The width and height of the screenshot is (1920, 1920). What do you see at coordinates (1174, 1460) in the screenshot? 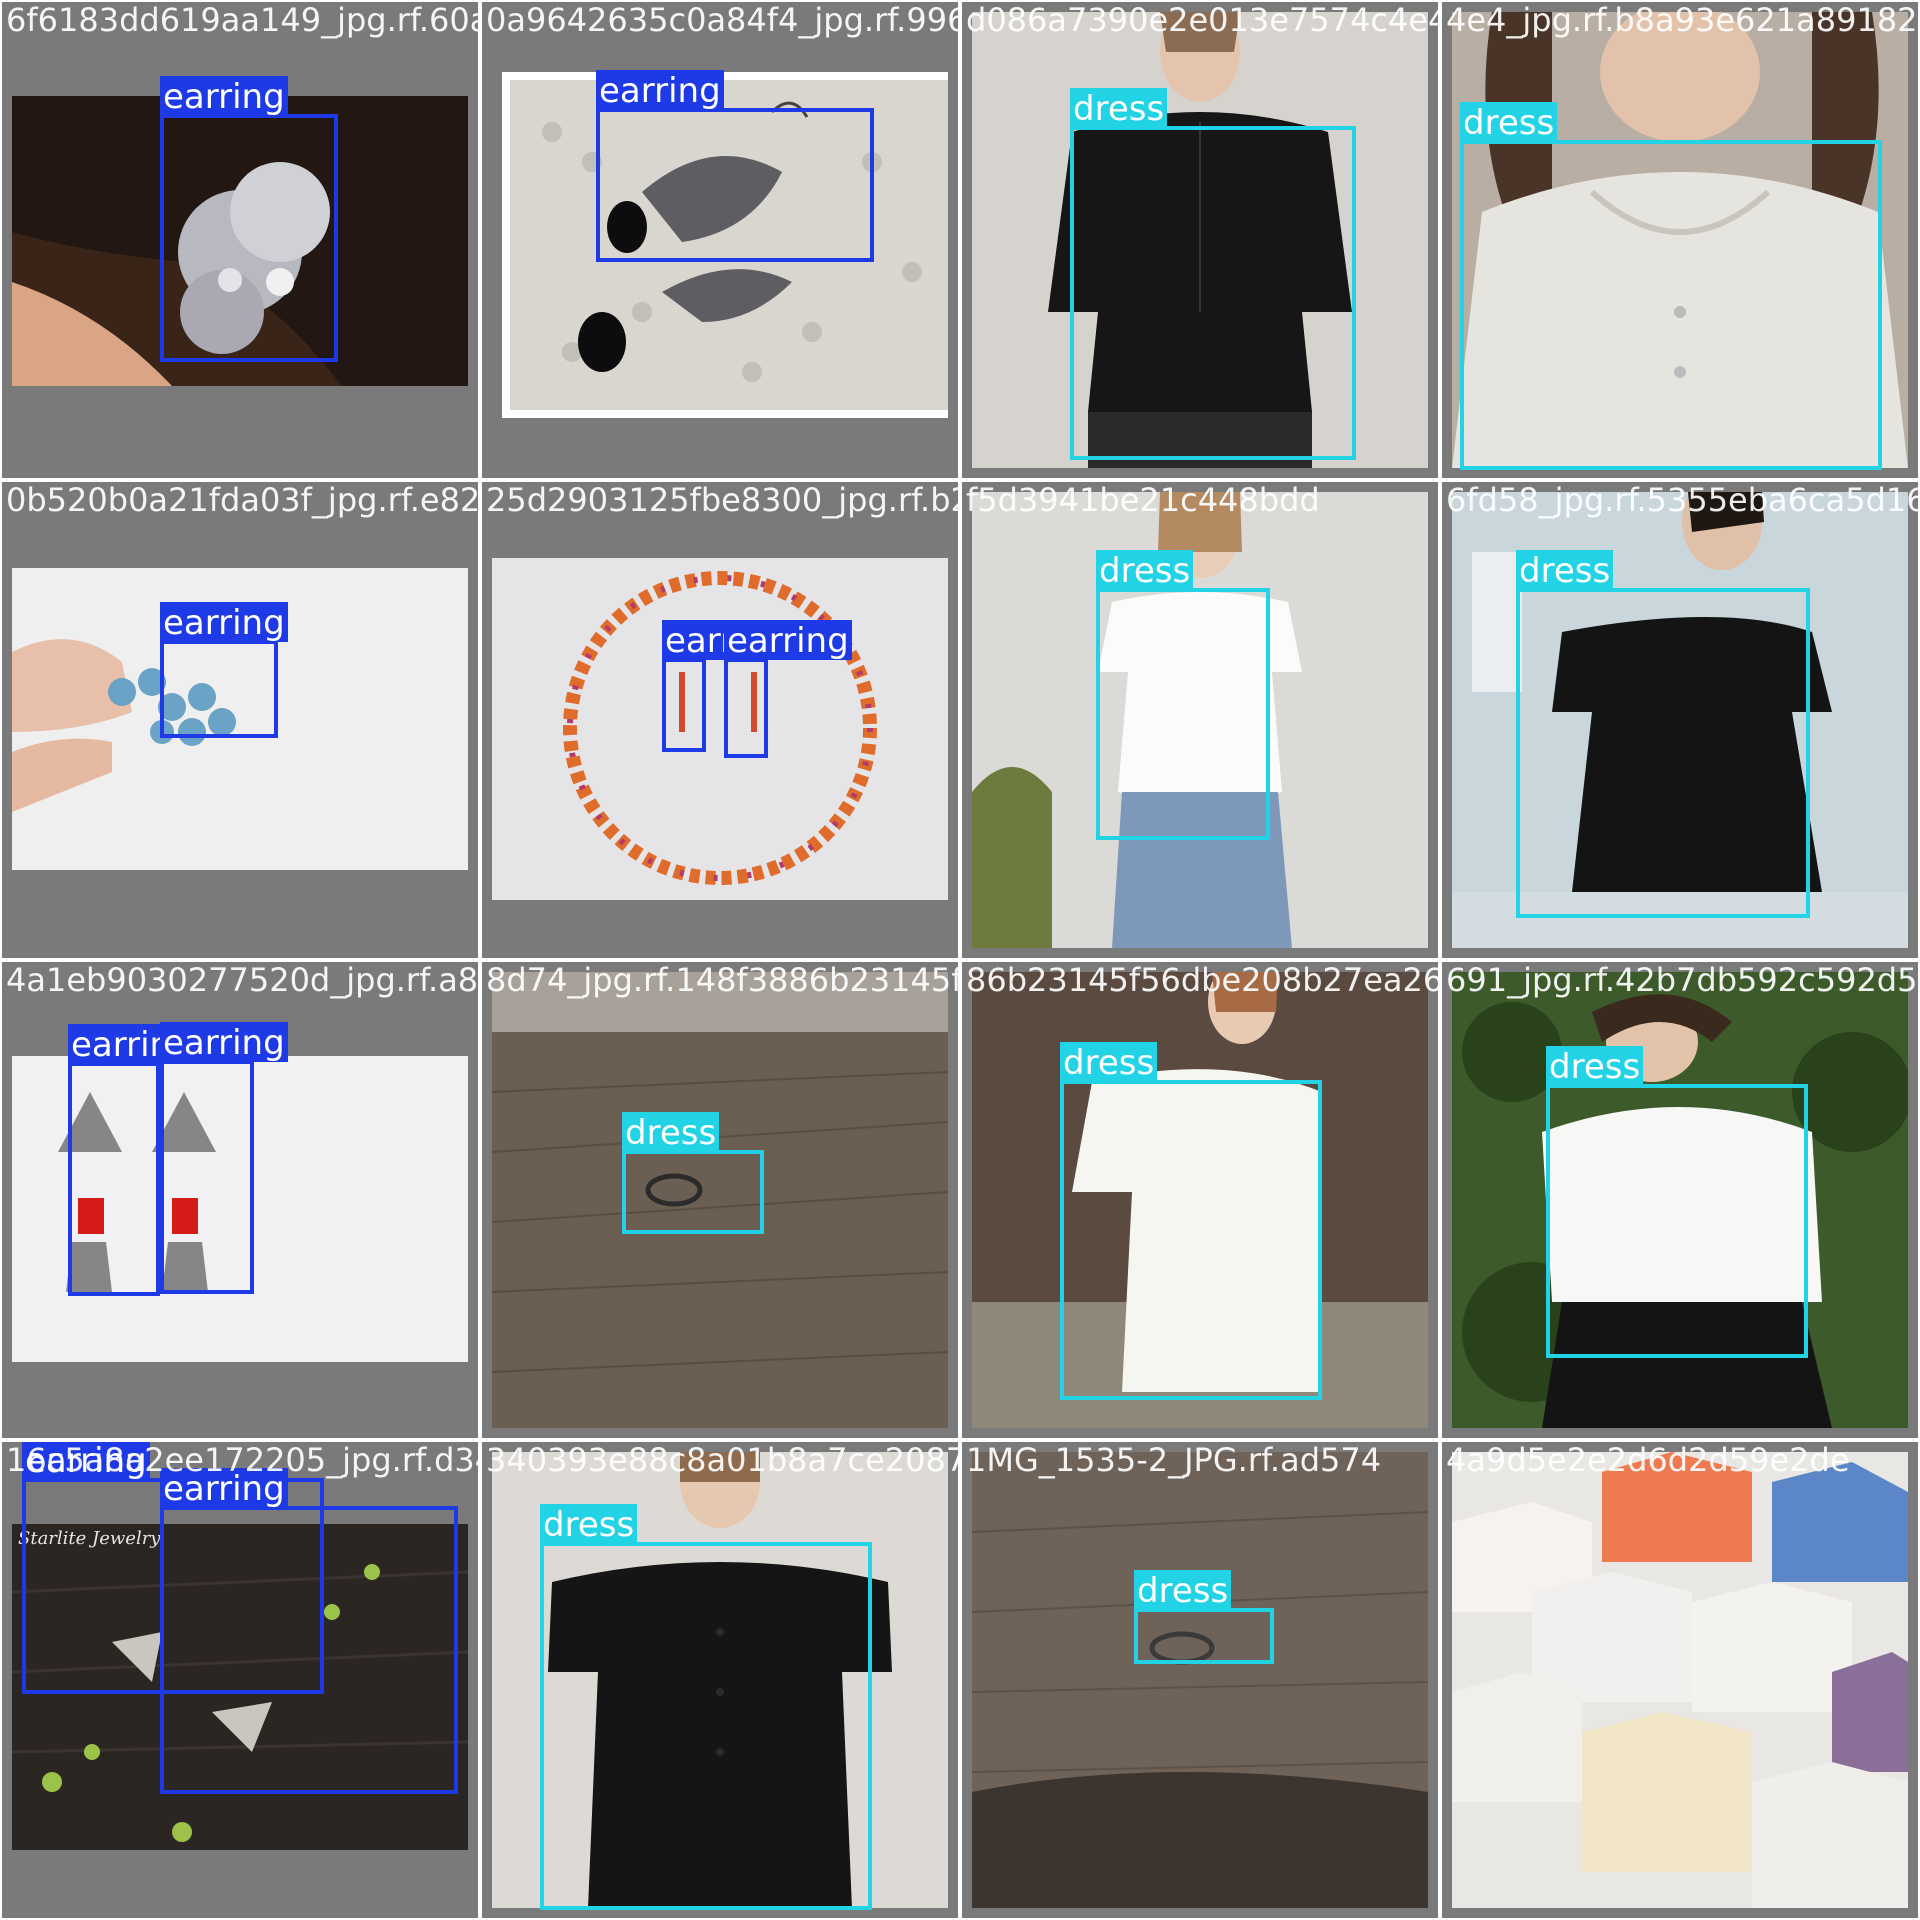
I see `image-filename: 1MG_1535-2_JPG.rf.ad574` at bounding box center [1174, 1460].